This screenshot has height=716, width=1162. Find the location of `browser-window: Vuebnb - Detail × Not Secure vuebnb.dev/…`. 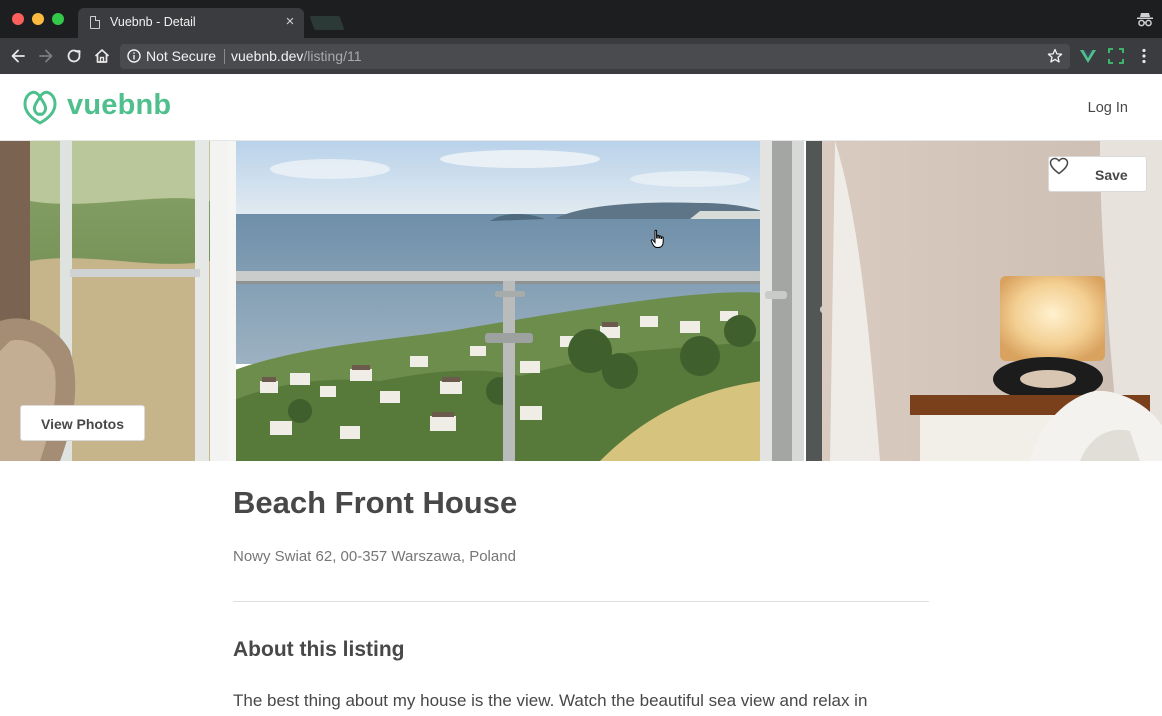

browser-window: Vuebnb - Detail × Not Secure vuebnb.dev/… is located at coordinates (581, 37).